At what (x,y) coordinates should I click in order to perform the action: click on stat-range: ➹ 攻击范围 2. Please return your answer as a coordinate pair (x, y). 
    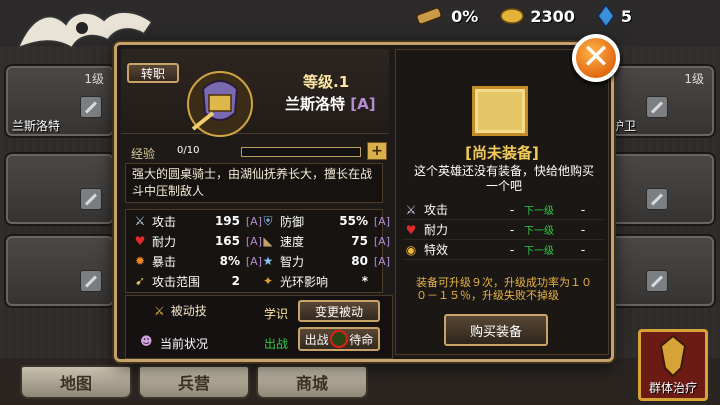
    Looking at the image, I should click on (197, 281).